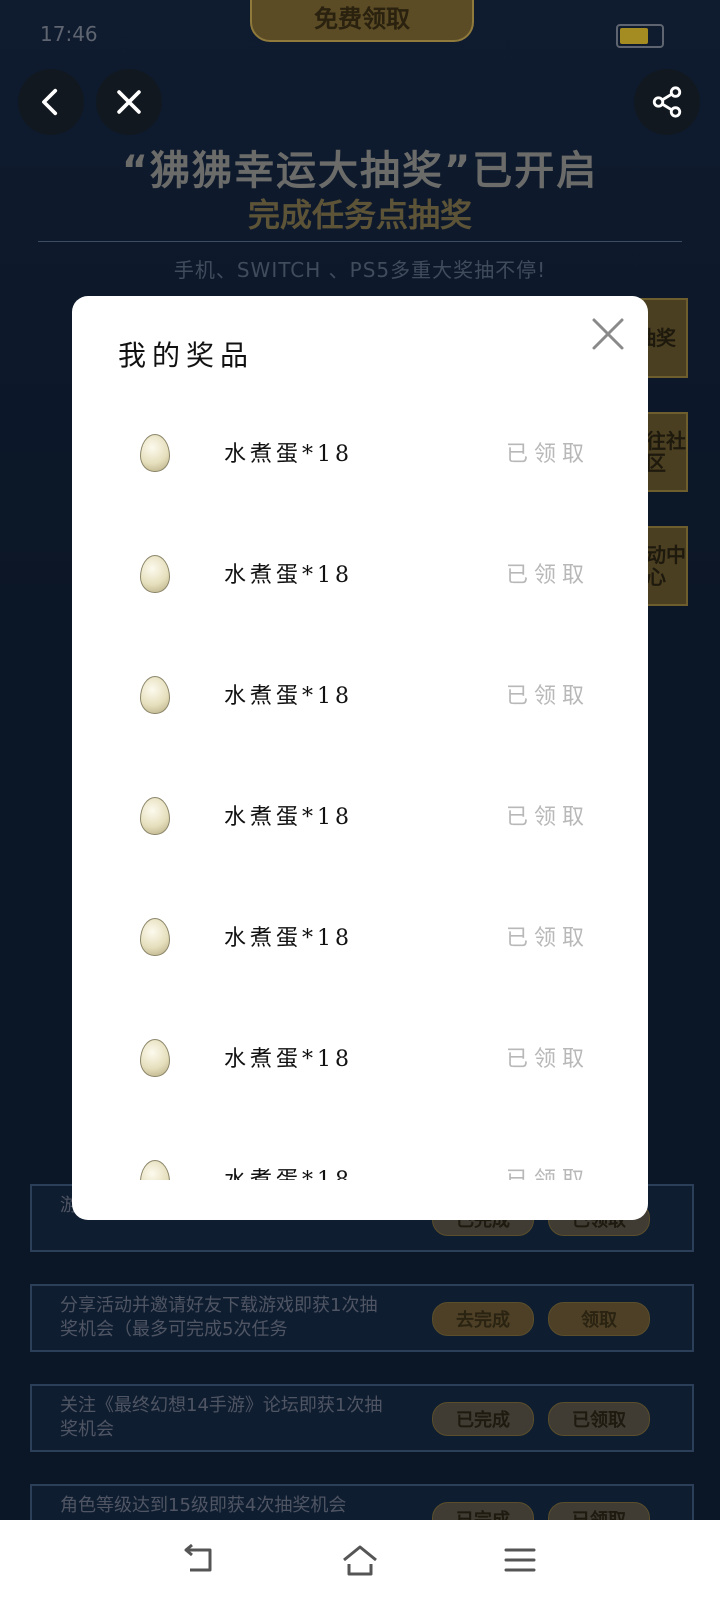 The height and width of the screenshot is (1600, 720). I want to click on nav-menu-button, so click(520, 1560).